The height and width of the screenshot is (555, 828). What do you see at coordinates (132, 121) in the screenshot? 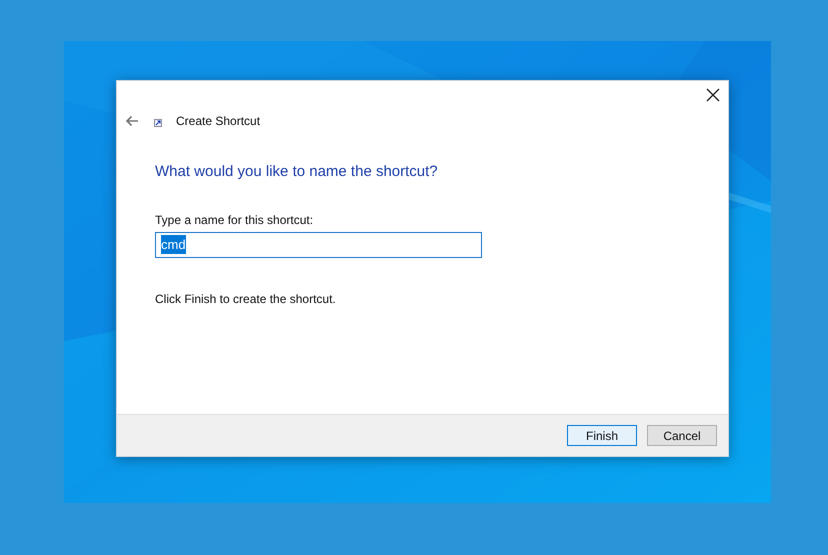
I see `back-arrow-icon` at bounding box center [132, 121].